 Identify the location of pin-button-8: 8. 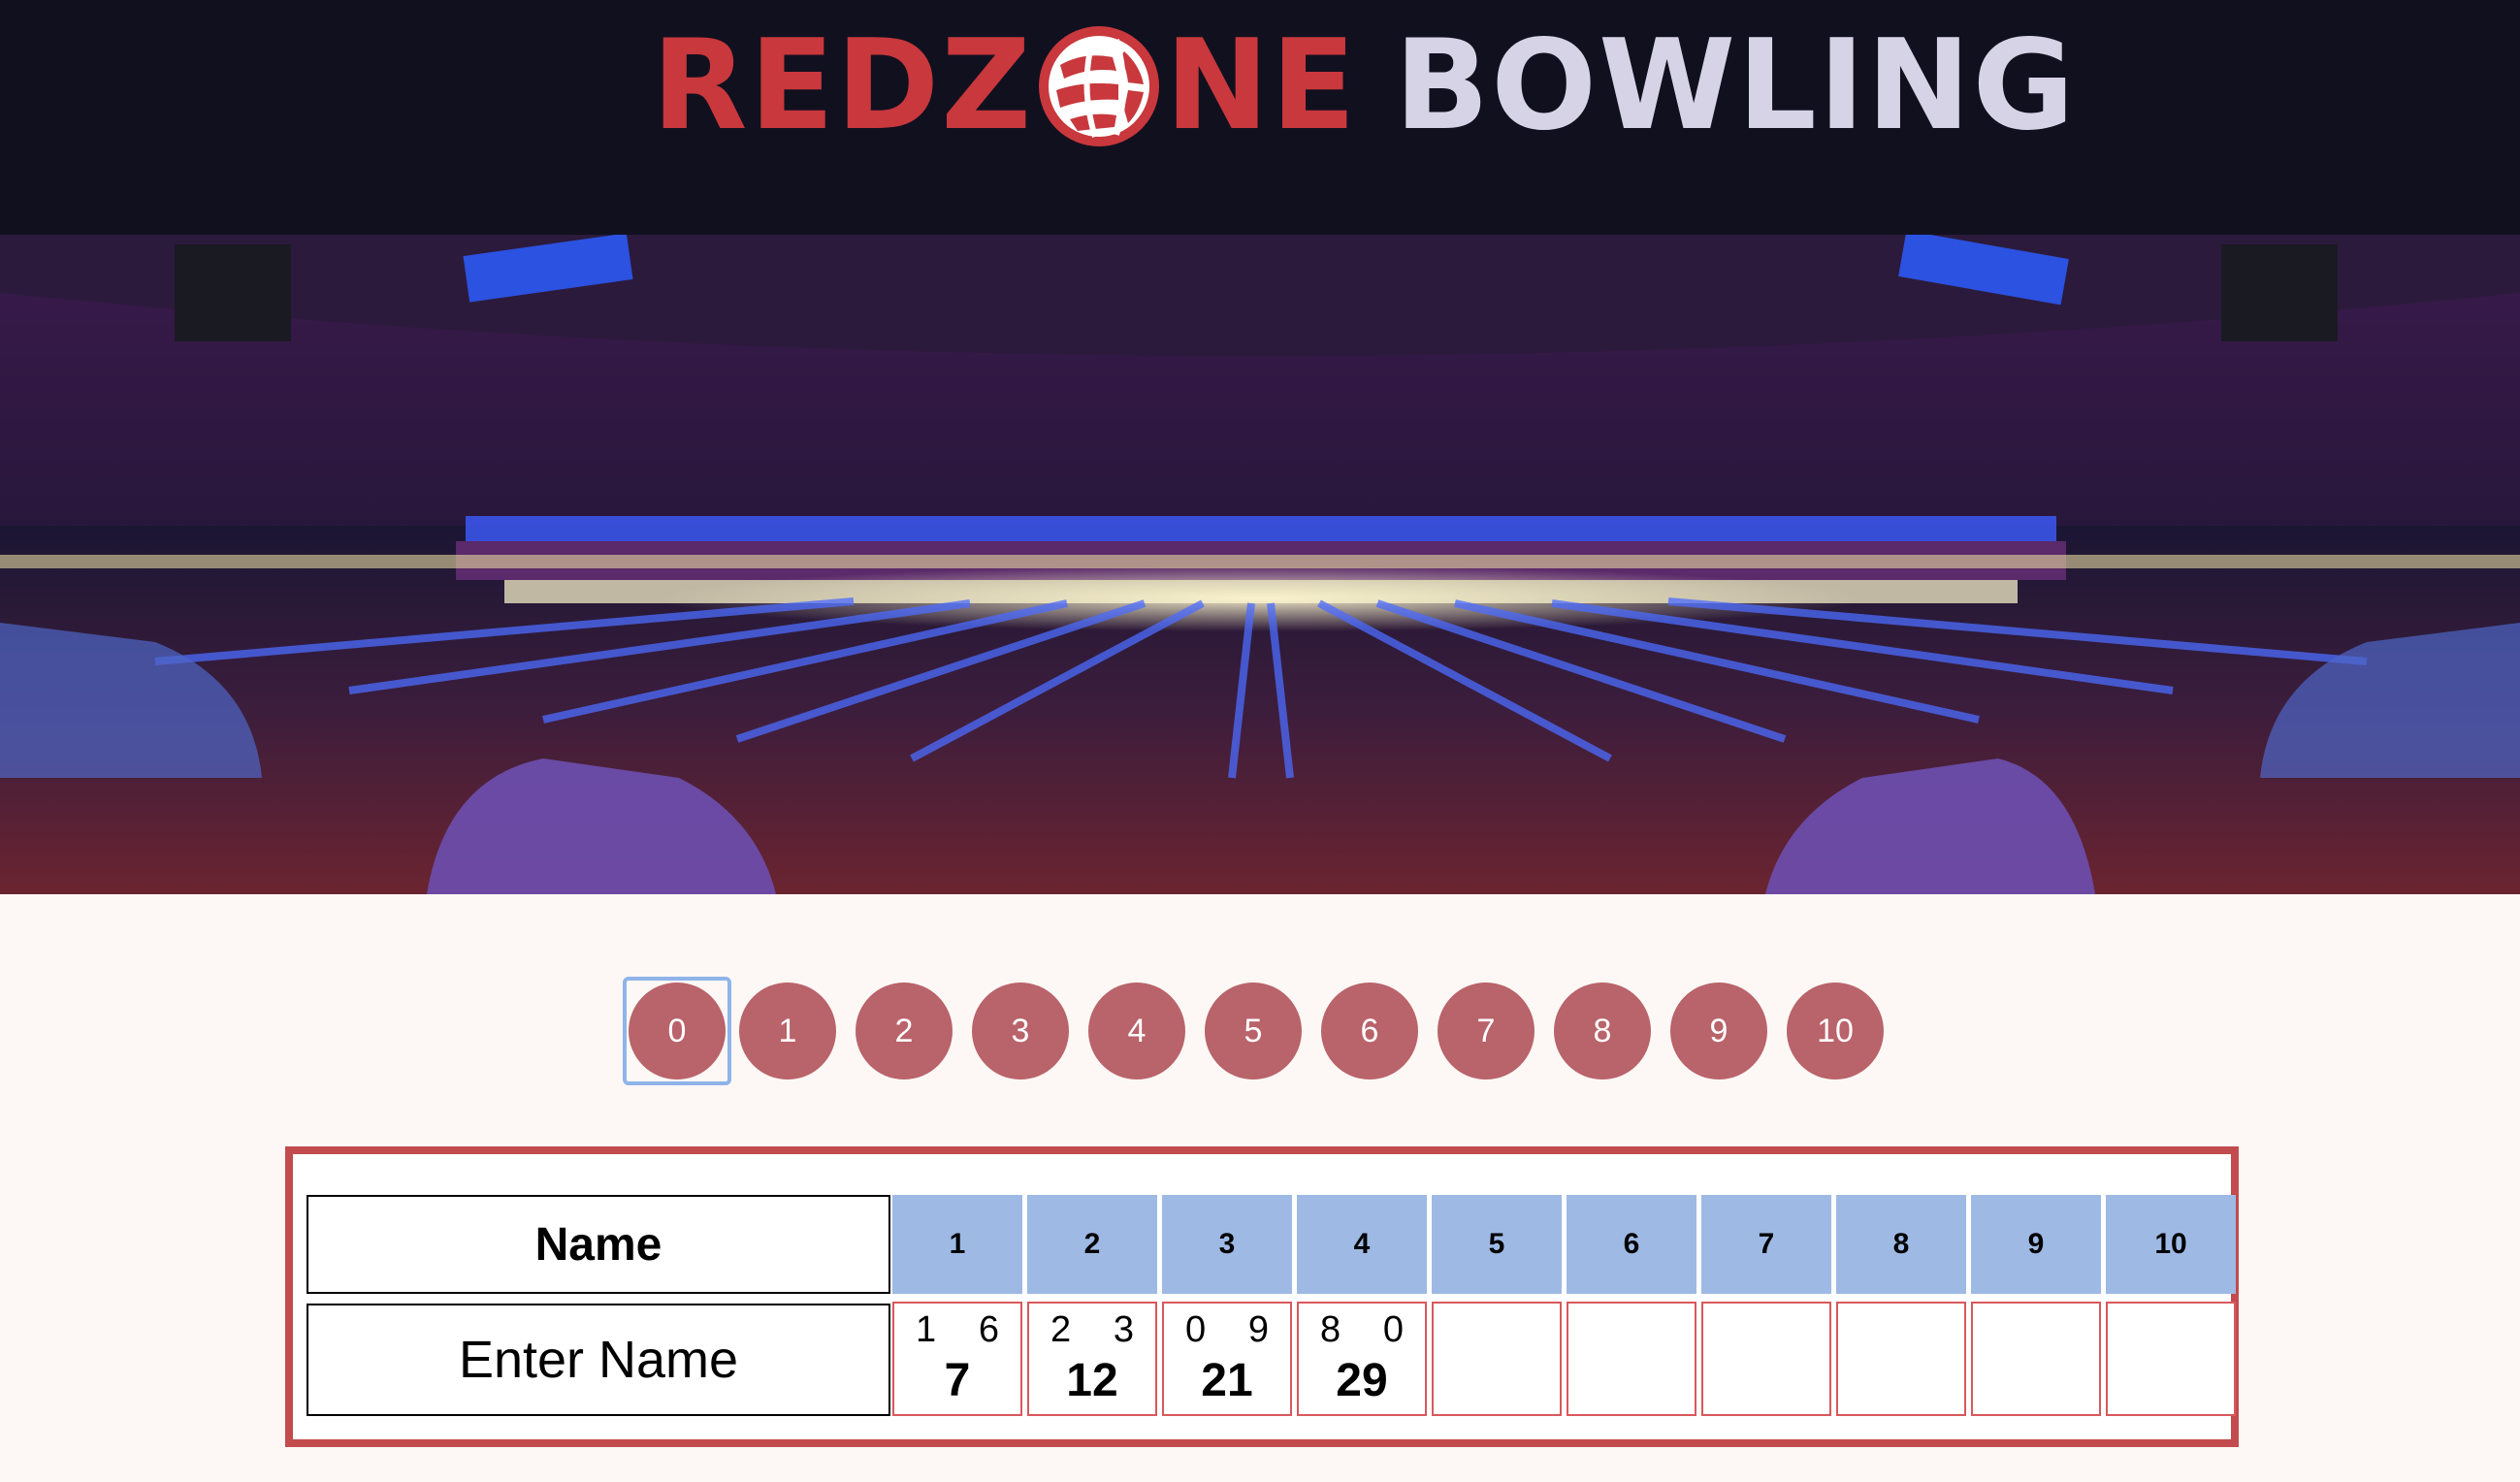
(1602, 1031).